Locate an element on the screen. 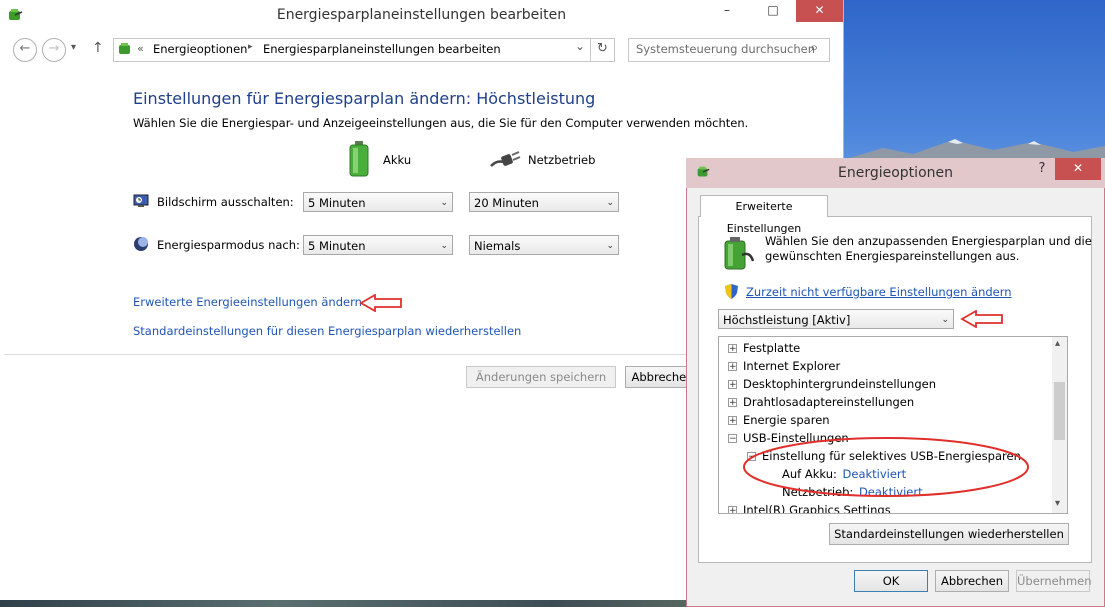 The height and width of the screenshot is (607, 1105). display-off-label: Bildschirm ausschalten: is located at coordinates (225, 202).